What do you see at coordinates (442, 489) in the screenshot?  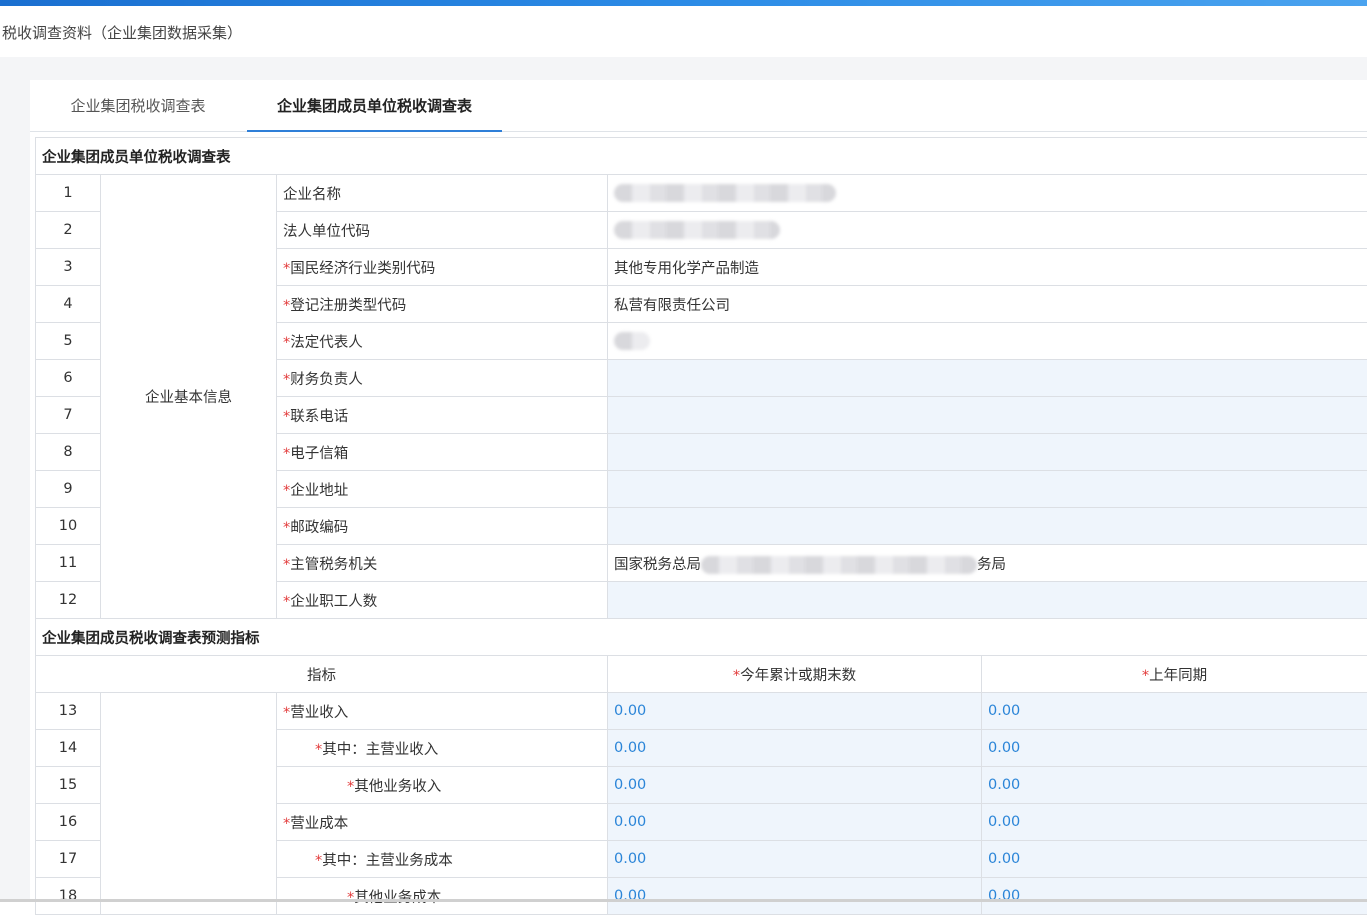 I see `field-label: *企业地址` at bounding box center [442, 489].